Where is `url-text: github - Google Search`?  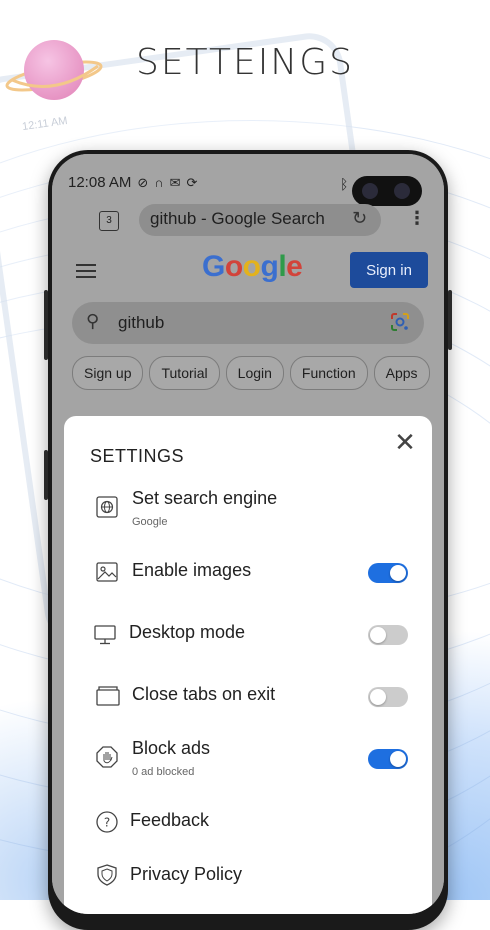
url-text: github - Google Search is located at coordinates (237, 218).